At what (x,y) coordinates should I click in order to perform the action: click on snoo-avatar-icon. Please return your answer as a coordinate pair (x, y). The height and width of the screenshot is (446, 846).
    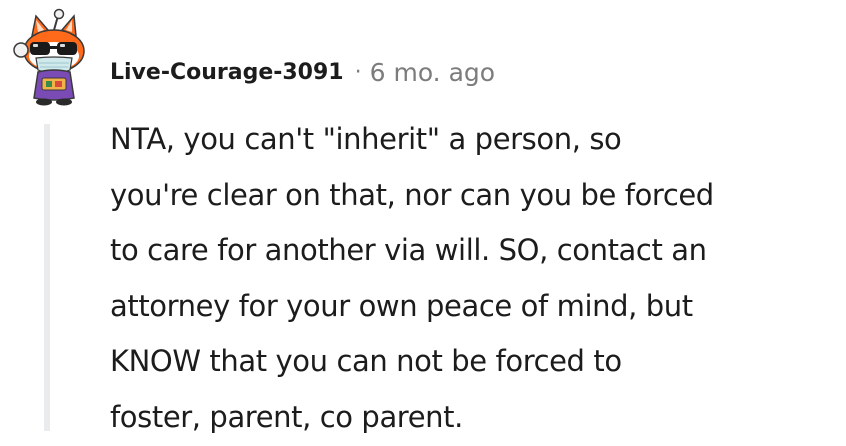
    Looking at the image, I should click on (49, 57).